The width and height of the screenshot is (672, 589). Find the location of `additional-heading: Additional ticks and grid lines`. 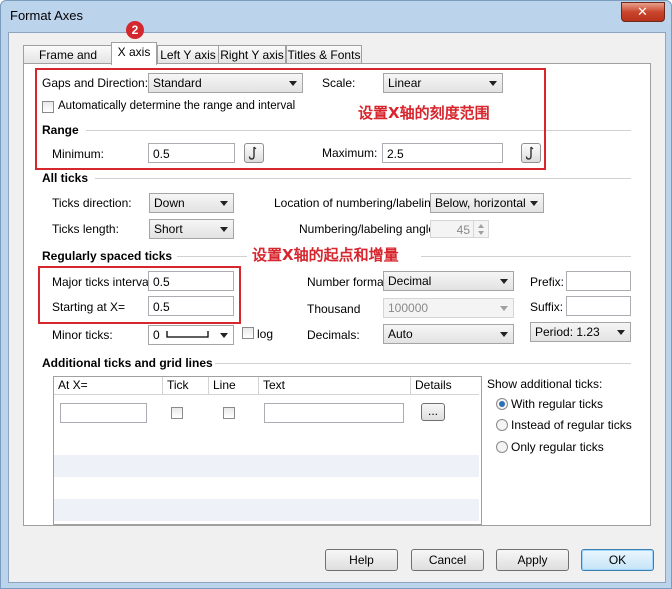

additional-heading: Additional ticks and grid lines is located at coordinates (127, 363).